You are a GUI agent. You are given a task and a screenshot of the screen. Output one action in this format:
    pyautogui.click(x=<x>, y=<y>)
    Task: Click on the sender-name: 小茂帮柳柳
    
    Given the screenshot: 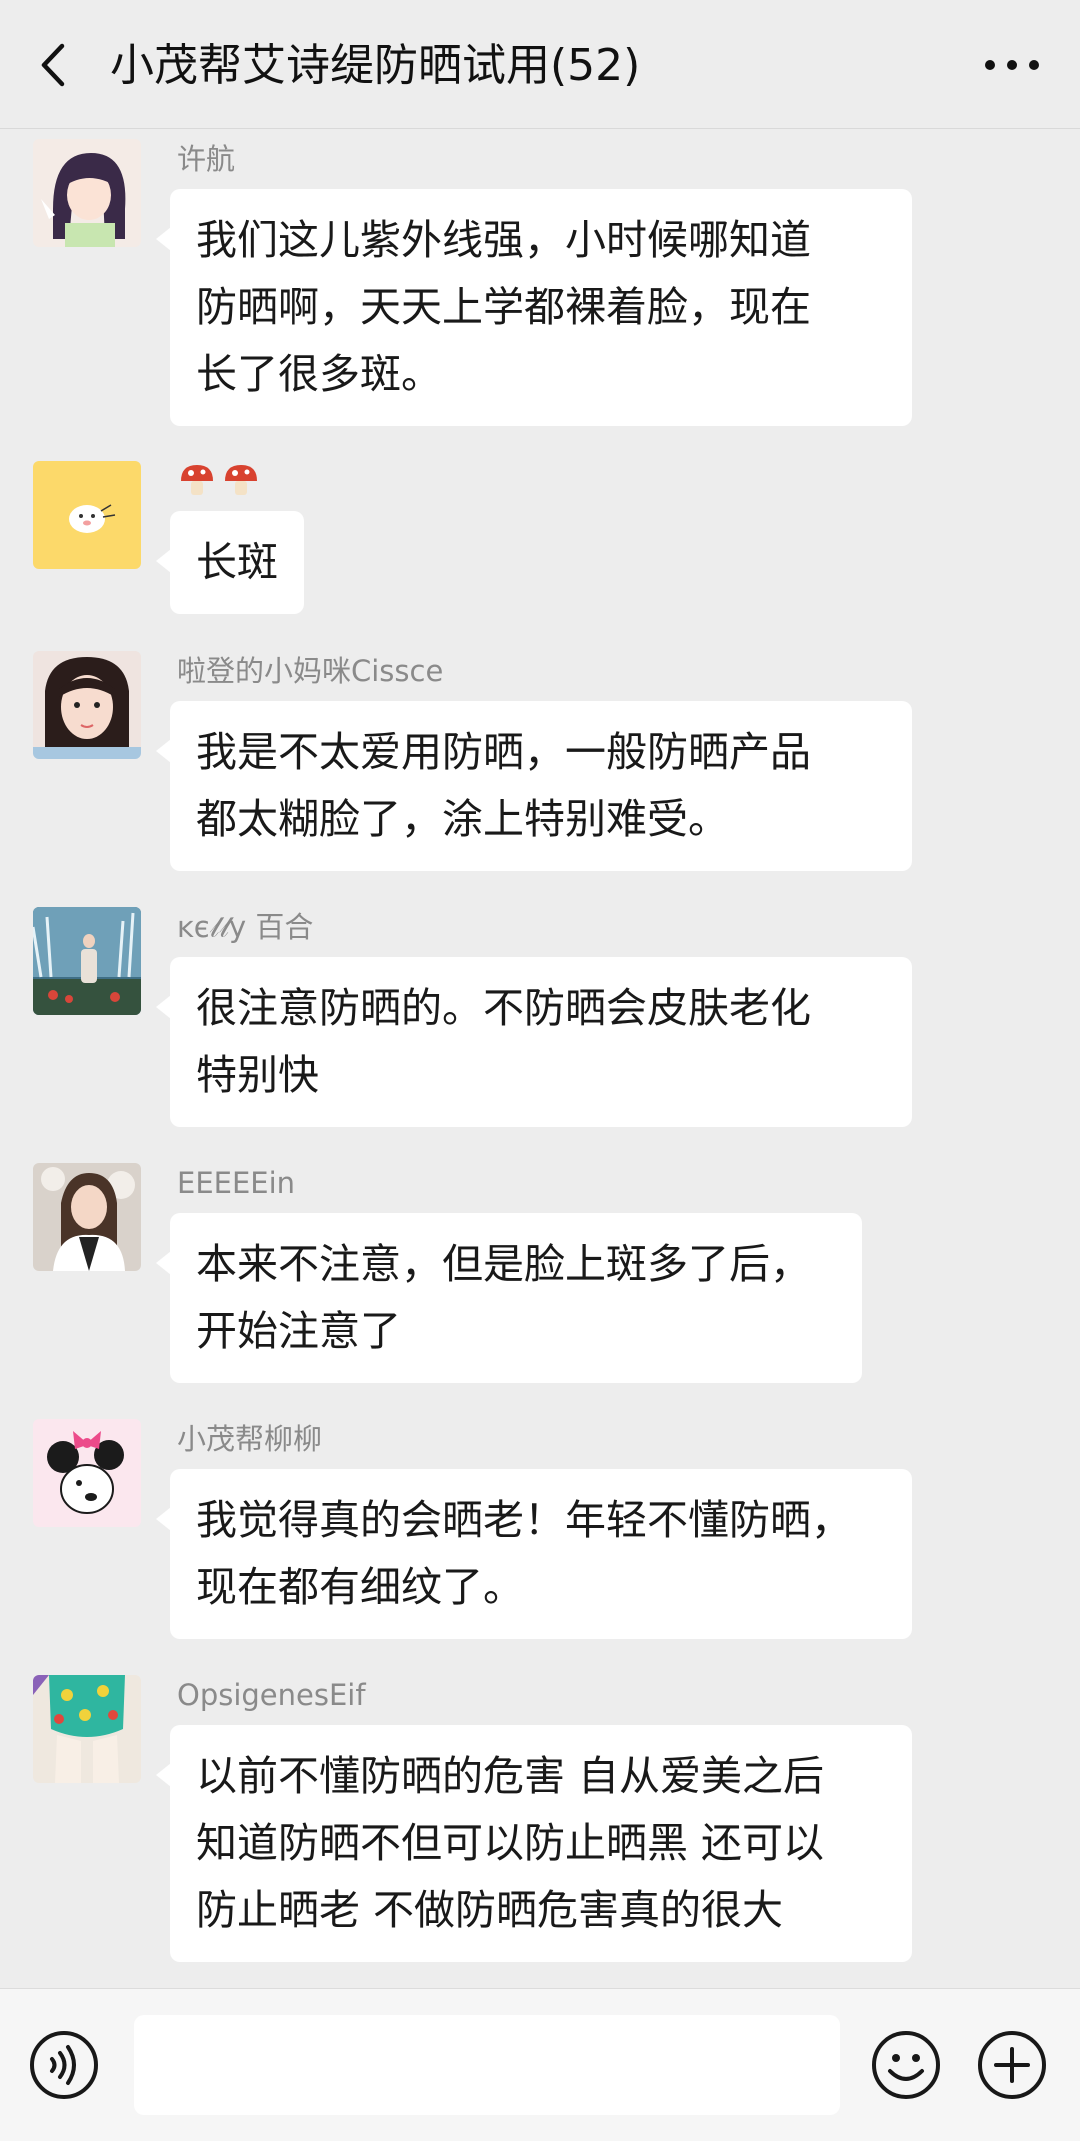 What is the action you would take?
    pyautogui.click(x=250, y=1439)
    